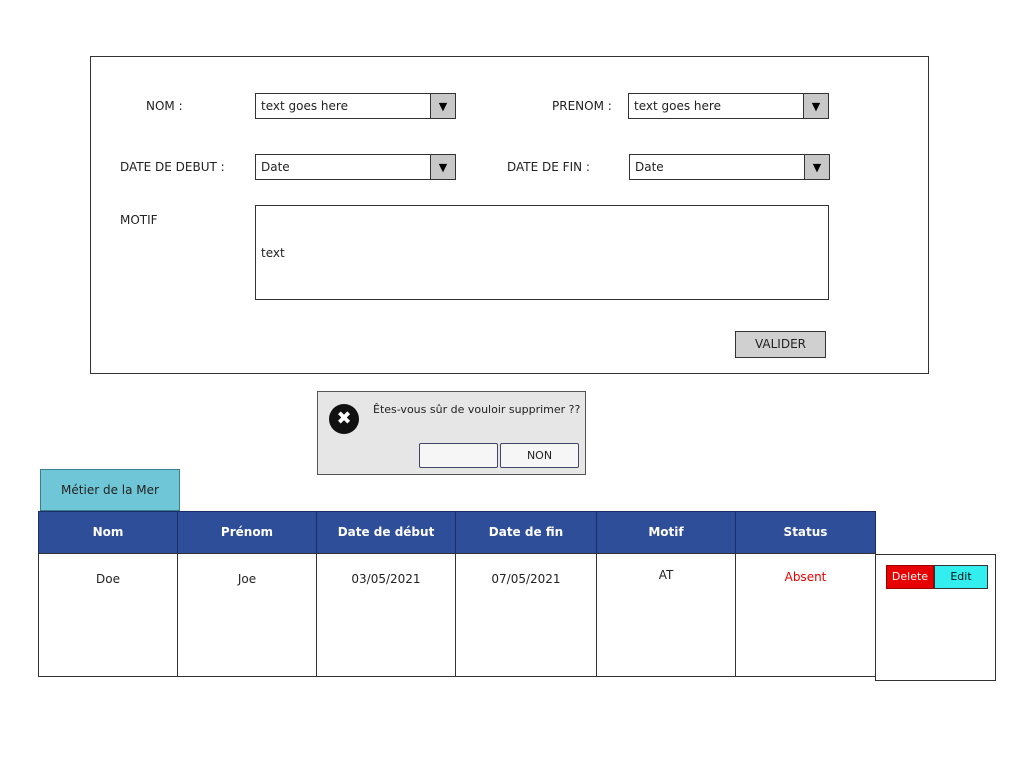  What do you see at coordinates (548, 167) in the screenshot?
I see `date-fin-label: DATE DE FIN :` at bounding box center [548, 167].